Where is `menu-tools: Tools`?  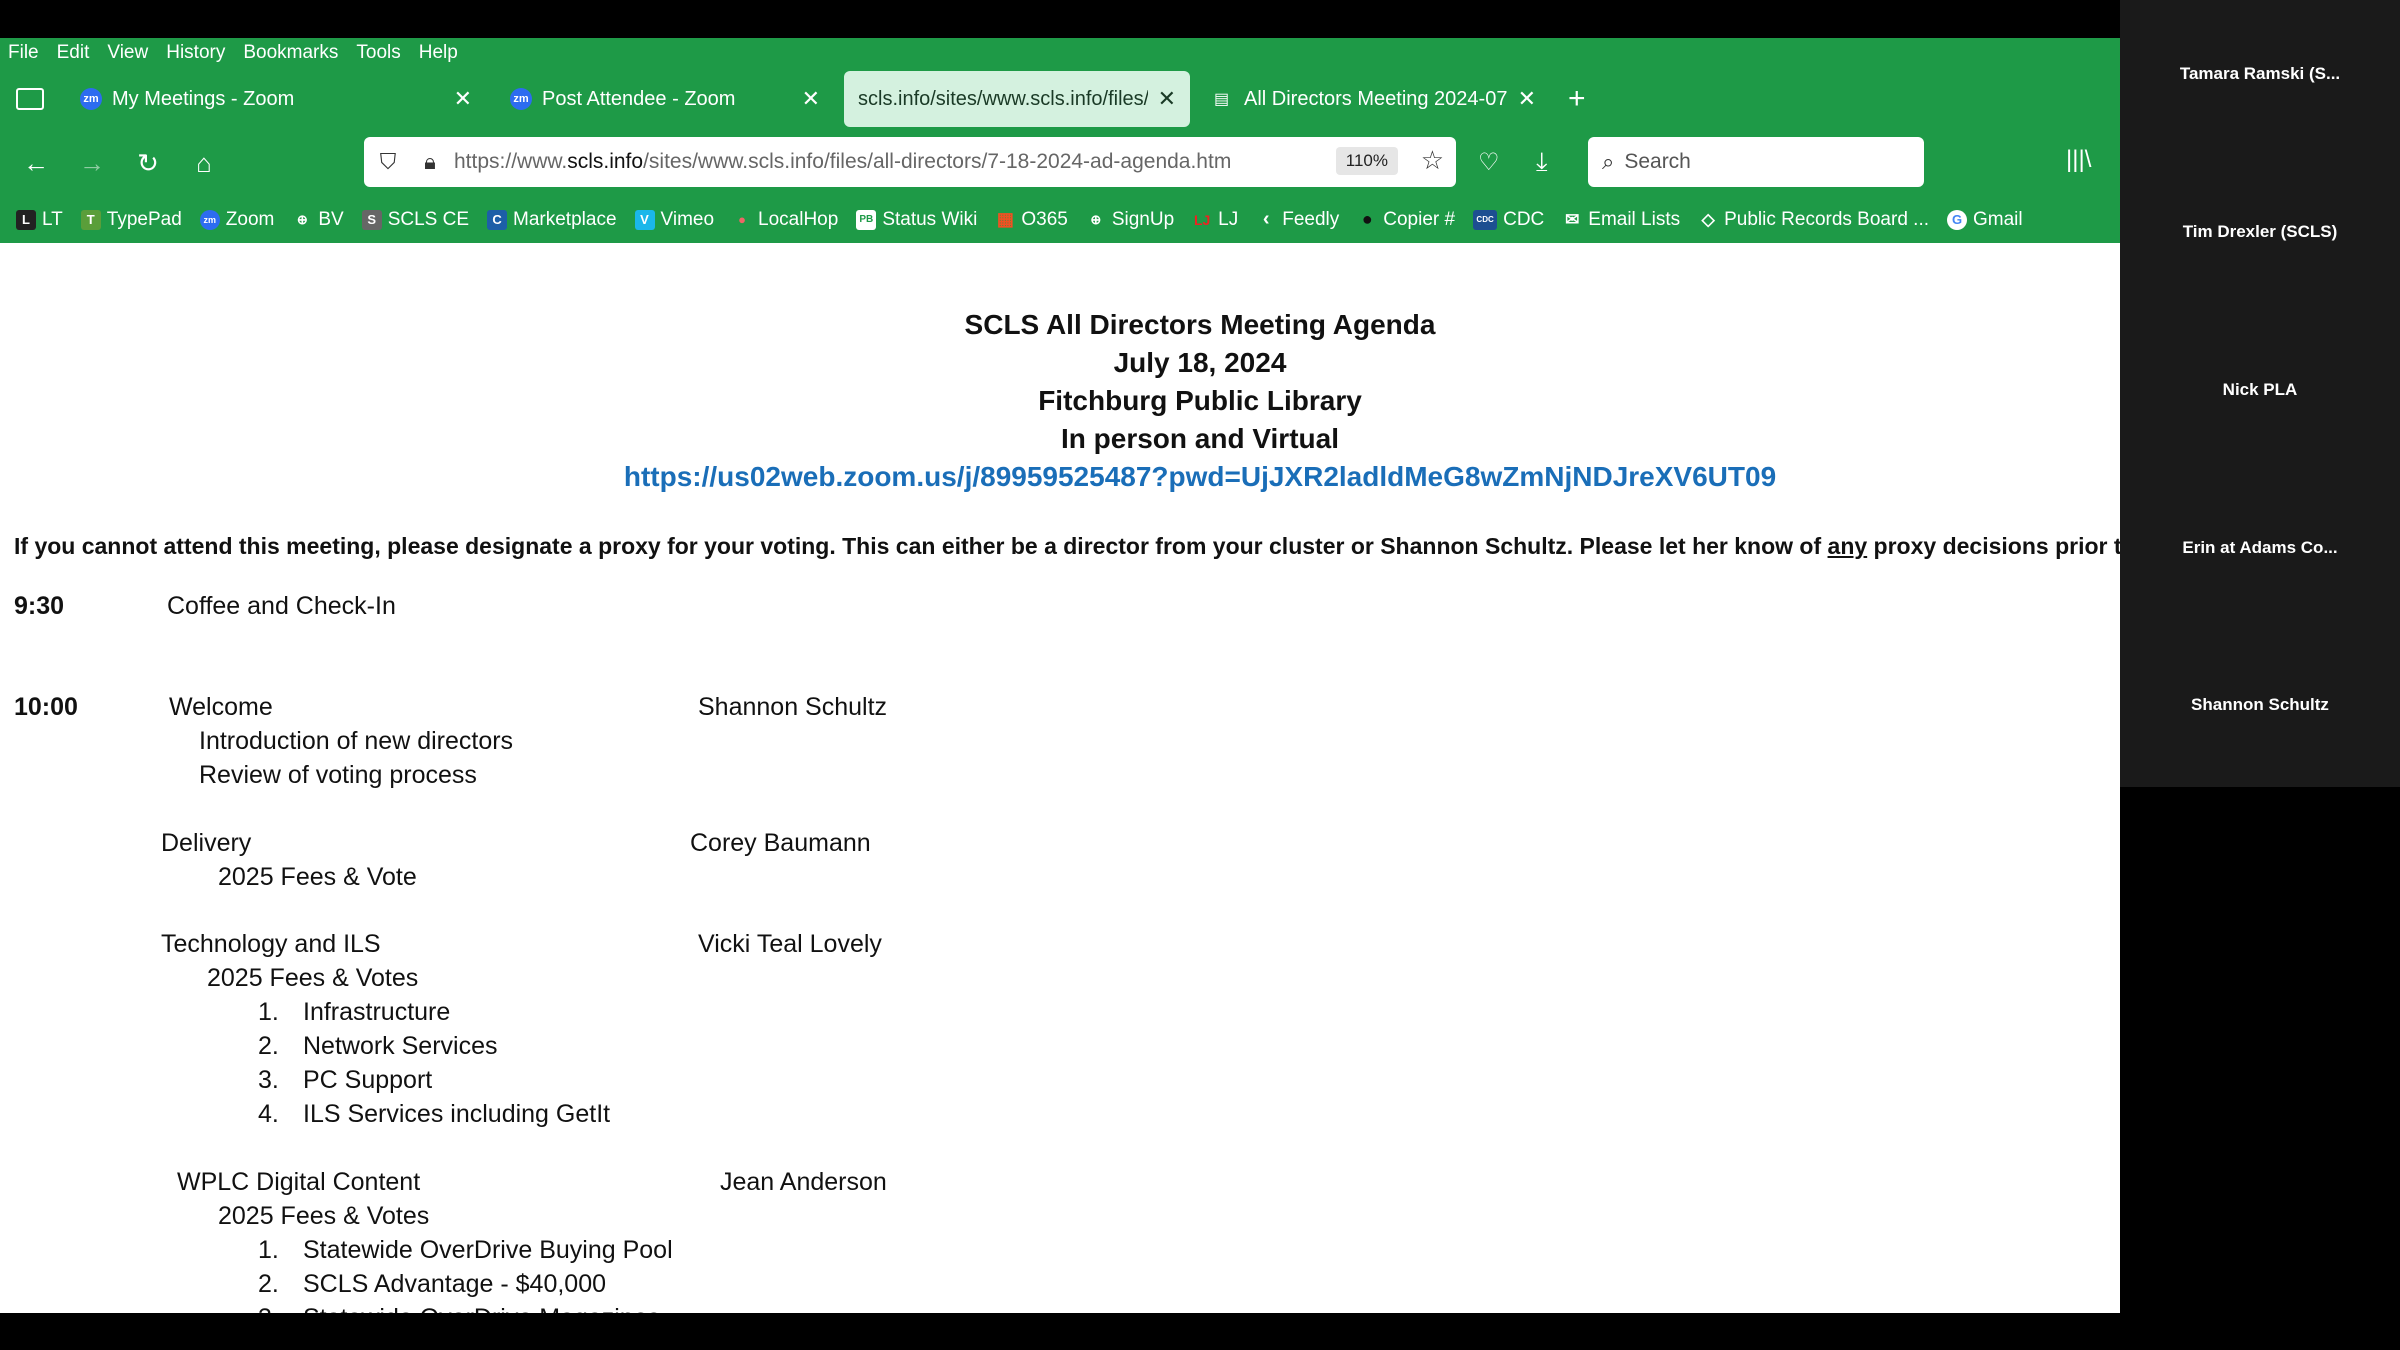 menu-tools: Tools is located at coordinates (378, 53).